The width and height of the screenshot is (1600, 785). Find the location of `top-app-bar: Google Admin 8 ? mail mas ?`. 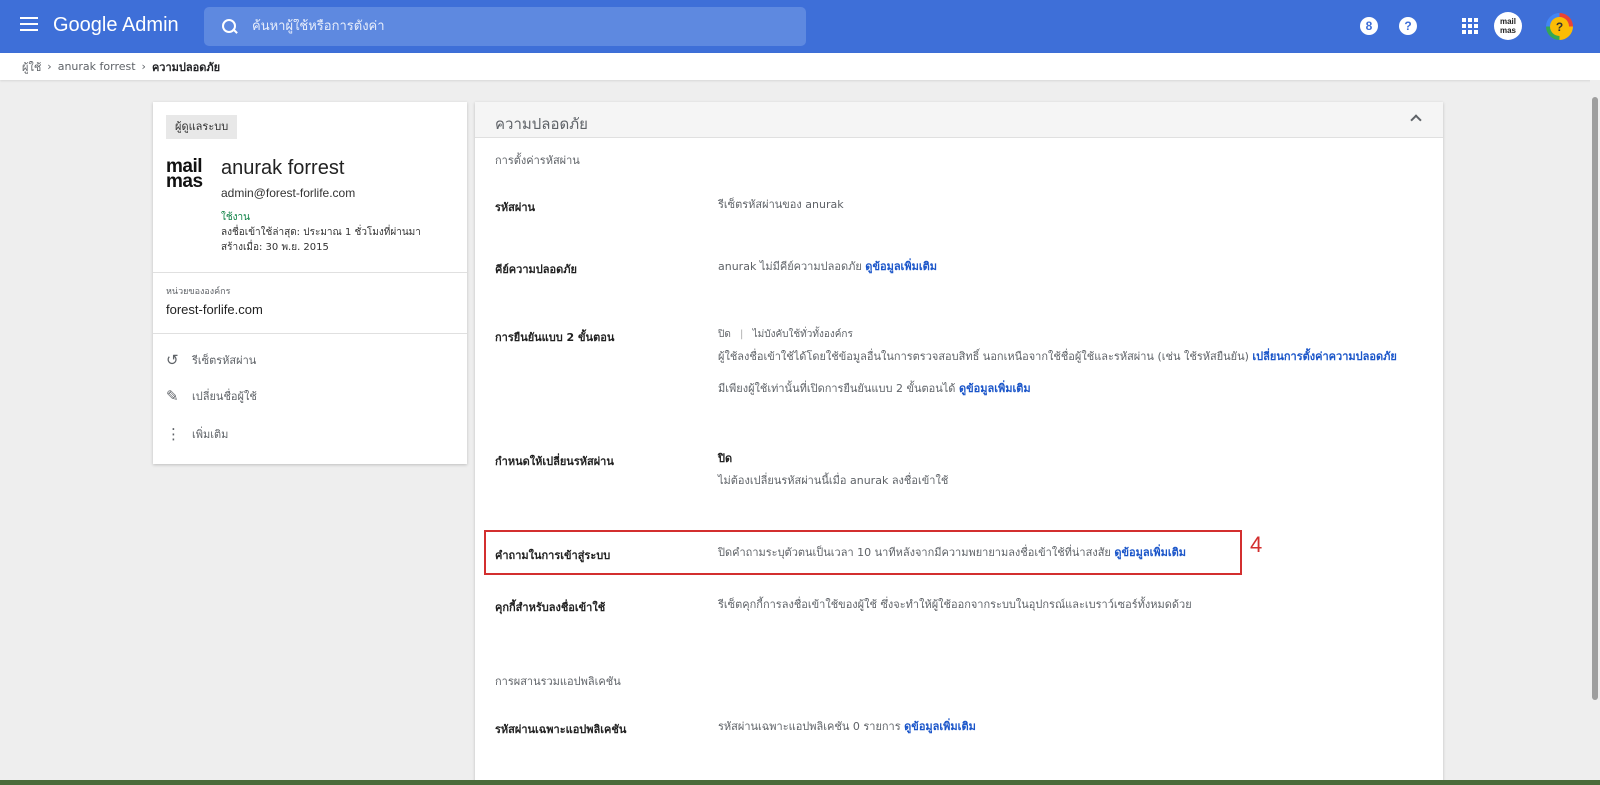

top-app-bar: Google Admin 8 ? mail mas ? is located at coordinates (800, 26).